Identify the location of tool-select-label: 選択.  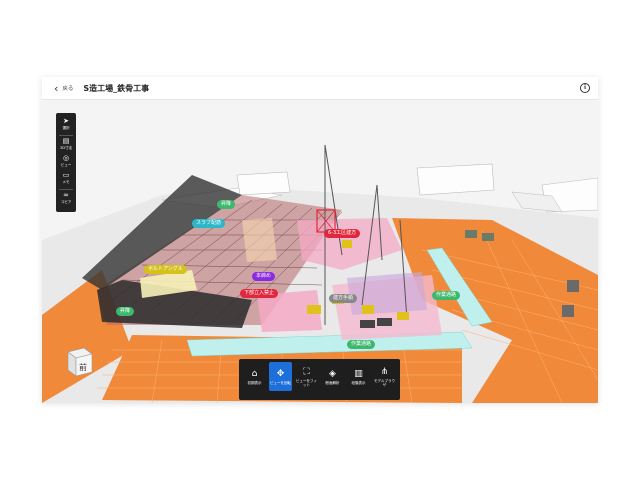
(66, 128).